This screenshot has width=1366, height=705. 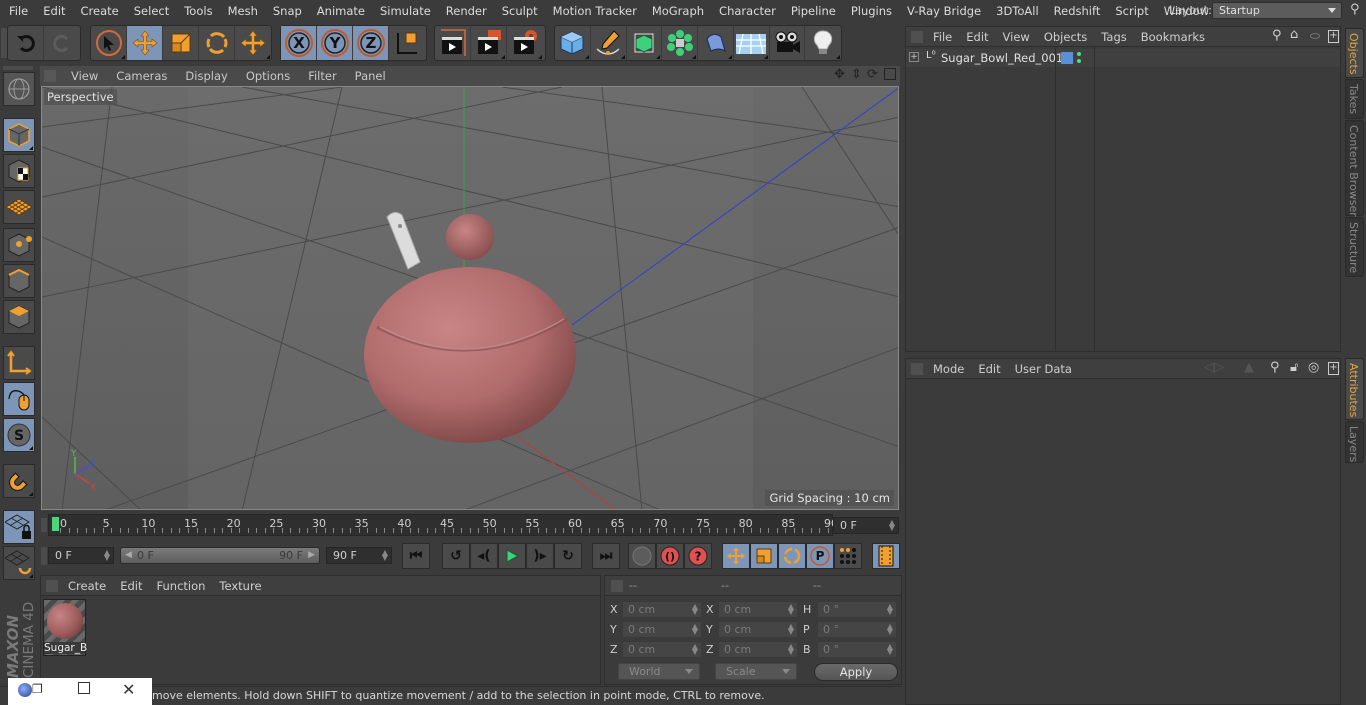 What do you see at coordinates (65, 627) in the screenshot?
I see `material-item: Sugar_B` at bounding box center [65, 627].